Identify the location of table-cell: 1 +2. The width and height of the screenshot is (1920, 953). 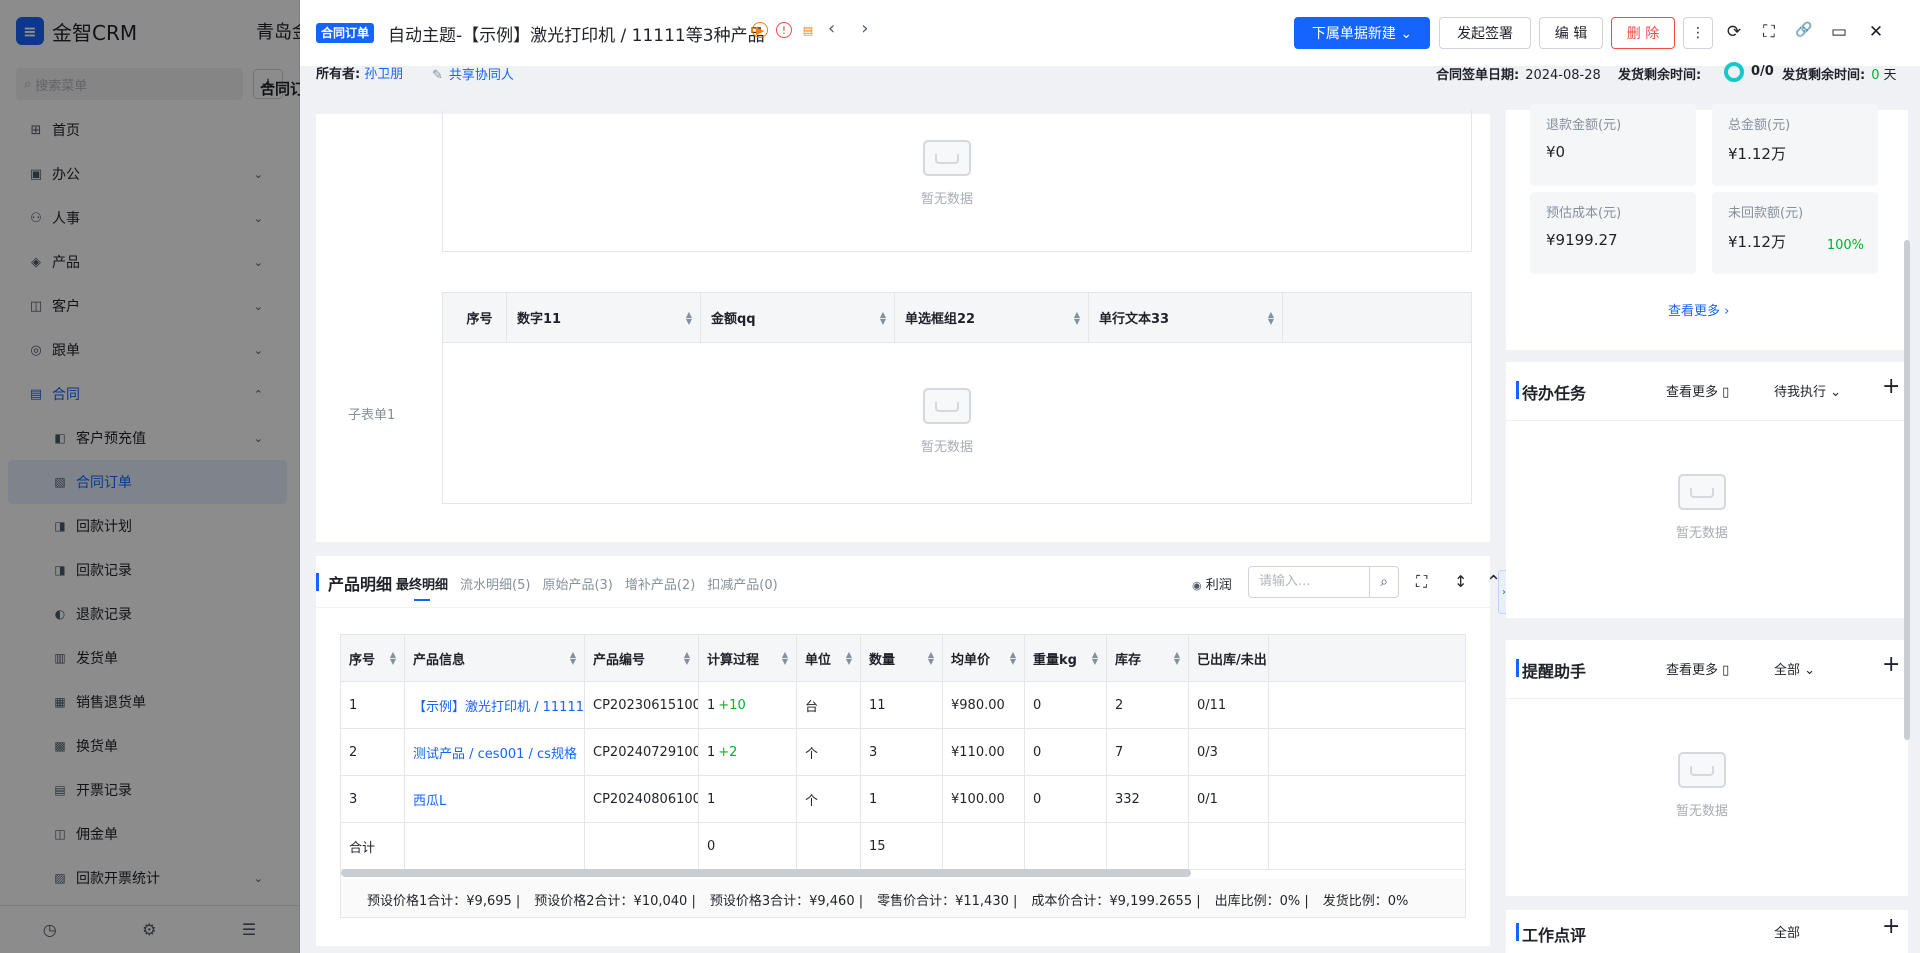
(748, 752).